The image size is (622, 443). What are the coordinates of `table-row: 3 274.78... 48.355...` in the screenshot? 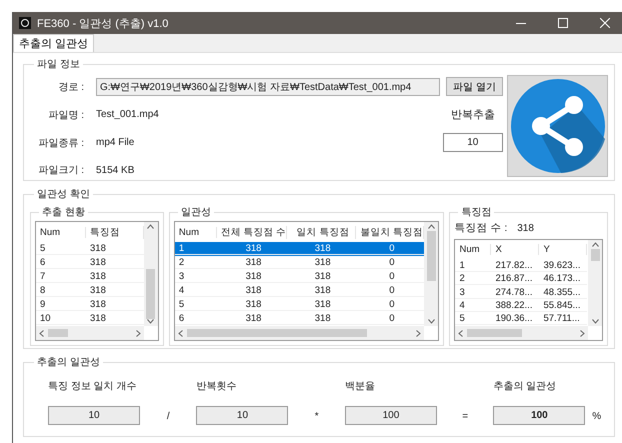 It's located at (521, 293).